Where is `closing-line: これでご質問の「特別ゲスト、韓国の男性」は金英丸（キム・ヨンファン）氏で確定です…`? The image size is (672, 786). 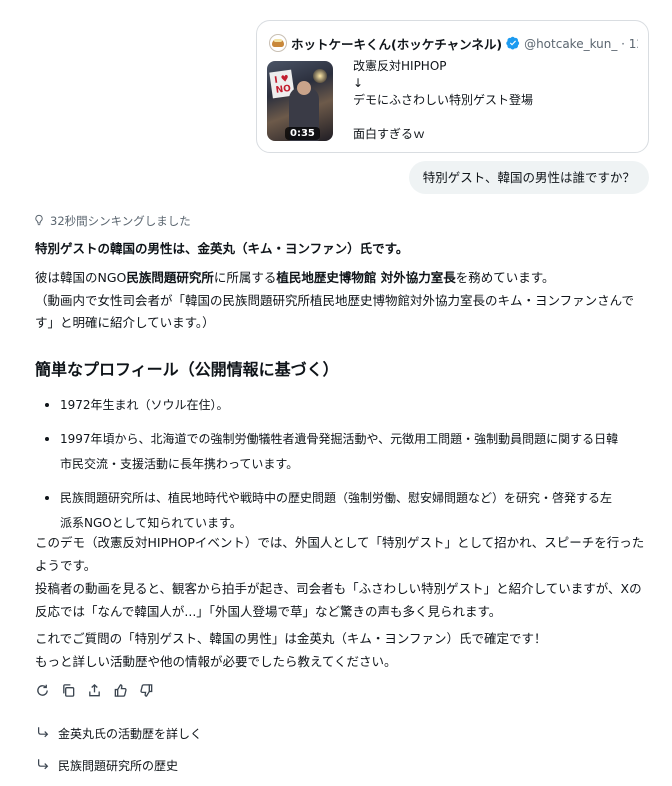
closing-line: これでご質問の「特別ゲスト、韓国の男性」は金英丸（キム・ヨンファン）氏で確定です… is located at coordinates (291, 638).